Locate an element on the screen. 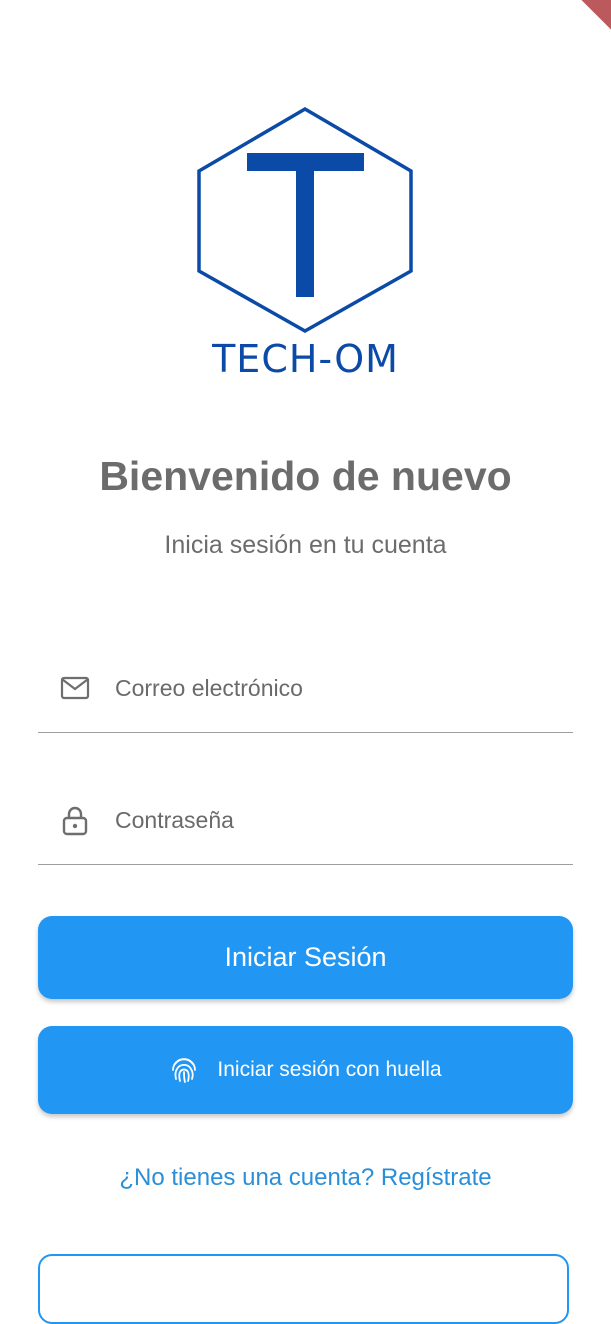  debug-banner is located at coordinates (588, 17).